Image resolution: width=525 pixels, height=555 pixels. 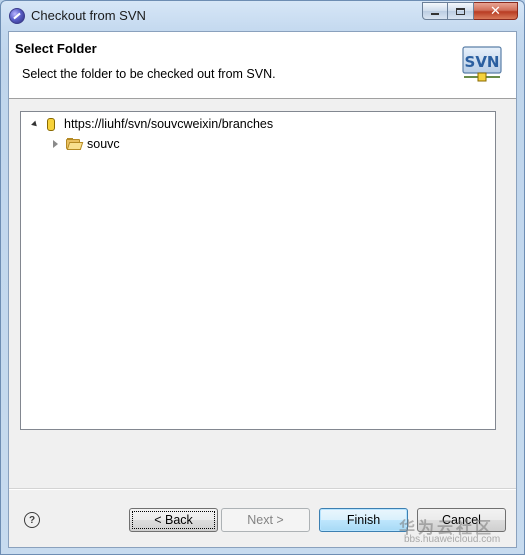 I want to click on expand-arrow-icon, so click(x=55, y=144).